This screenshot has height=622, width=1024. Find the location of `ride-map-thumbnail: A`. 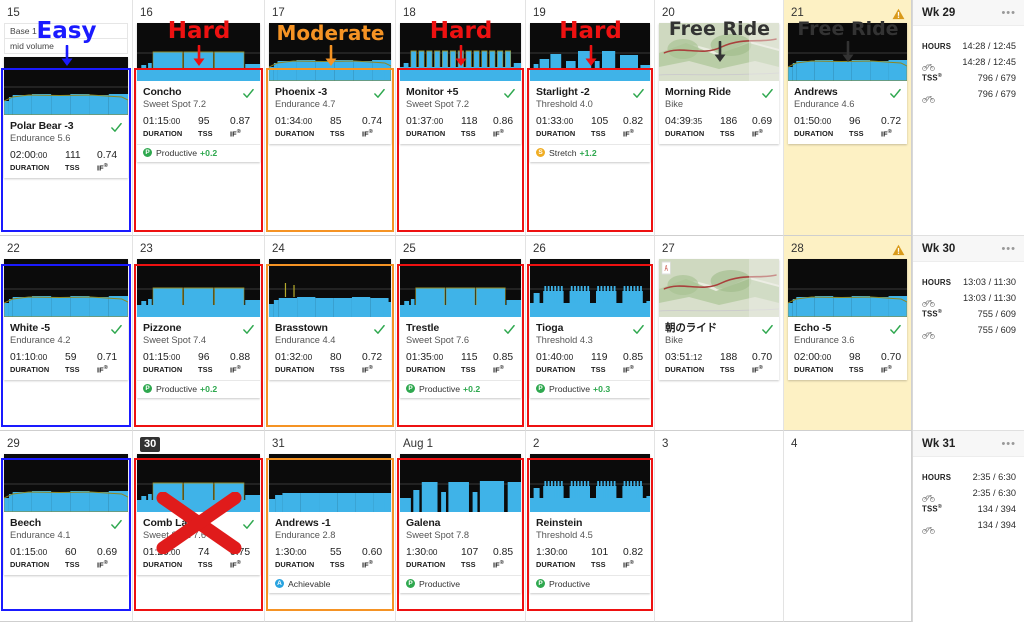

ride-map-thumbnail: A is located at coordinates (719, 288).